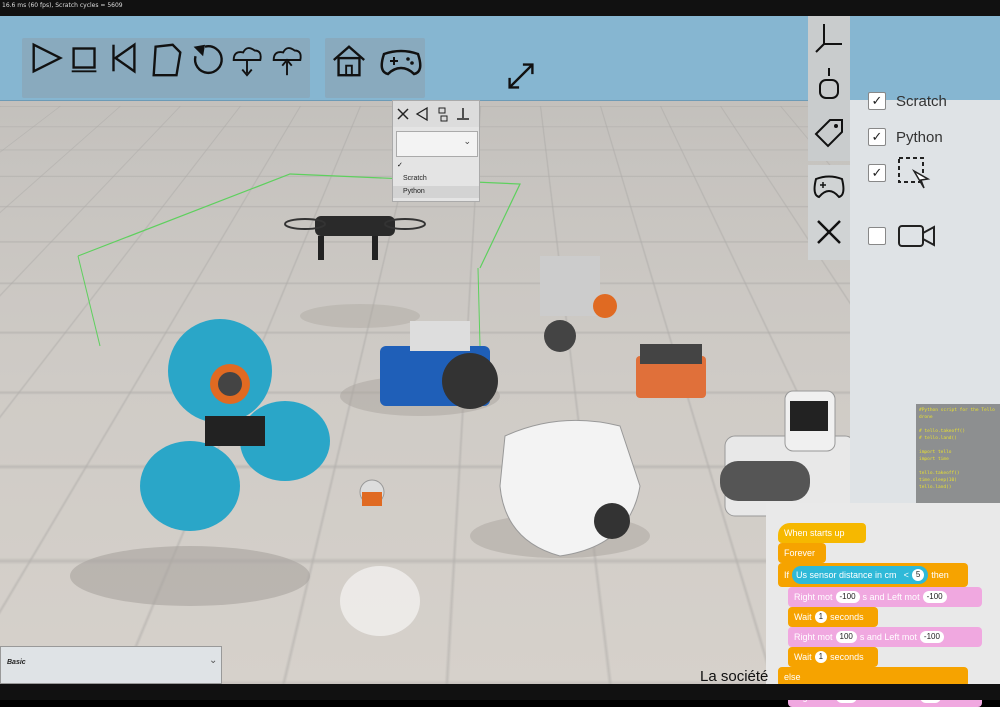 The height and width of the screenshot is (707, 1000). What do you see at coordinates (578, 304) in the screenshot?
I see `lego-robot` at bounding box center [578, 304].